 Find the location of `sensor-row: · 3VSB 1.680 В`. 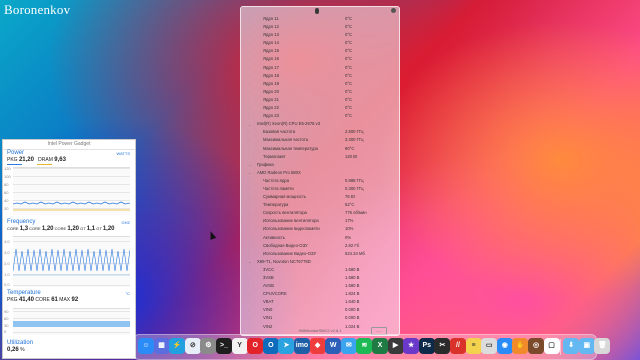

sensor-row: · 3VSB 1.680 В is located at coordinates (320, 278).